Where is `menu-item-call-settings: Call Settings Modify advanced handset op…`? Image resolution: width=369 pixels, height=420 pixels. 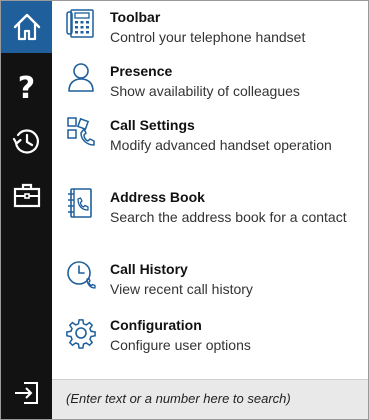
menu-item-call-settings: Call Settings Modify advanced handset op… is located at coordinates (210, 145).